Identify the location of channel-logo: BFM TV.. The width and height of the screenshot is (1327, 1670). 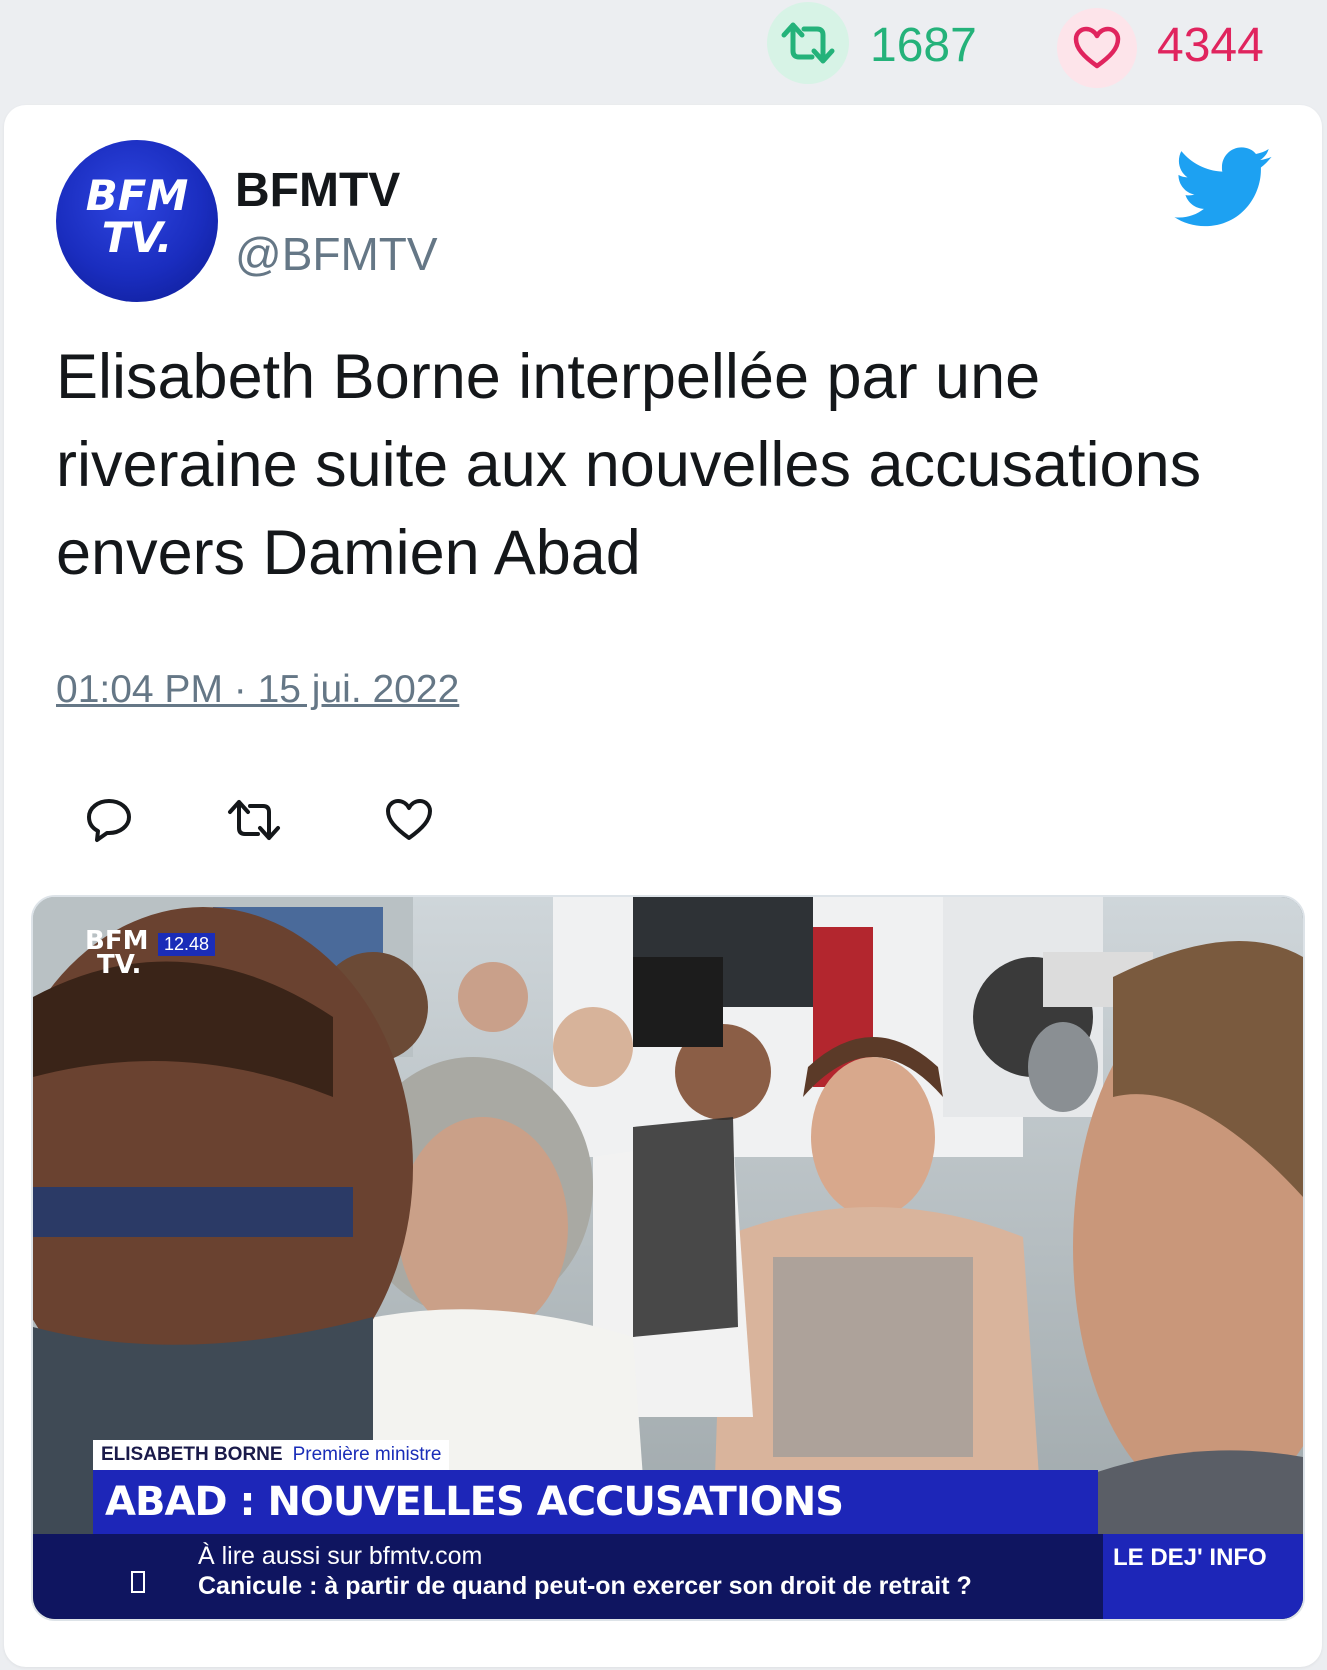
(116, 954).